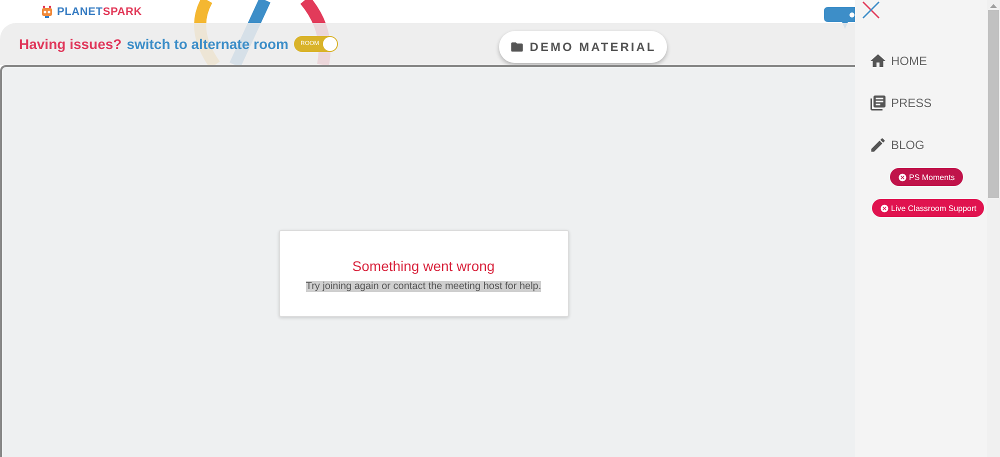 This screenshot has height=457, width=1000. I want to click on nav-link: BLOG, so click(928, 145).